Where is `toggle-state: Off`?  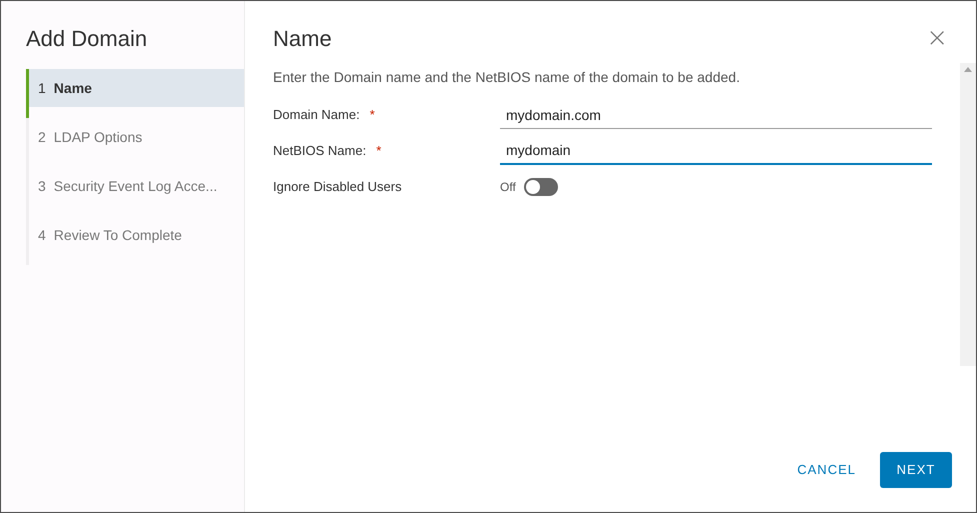 toggle-state: Off is located at coordinates (508, 187).